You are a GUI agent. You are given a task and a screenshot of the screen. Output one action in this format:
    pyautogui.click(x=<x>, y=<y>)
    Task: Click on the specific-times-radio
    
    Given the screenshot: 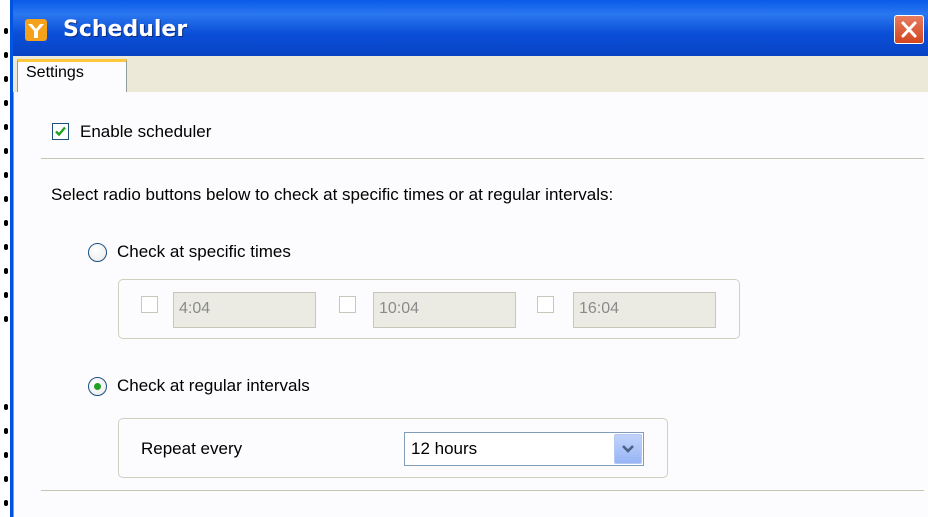 What is the action you would take?
    pyautogui.click(x=97, y=252)
    